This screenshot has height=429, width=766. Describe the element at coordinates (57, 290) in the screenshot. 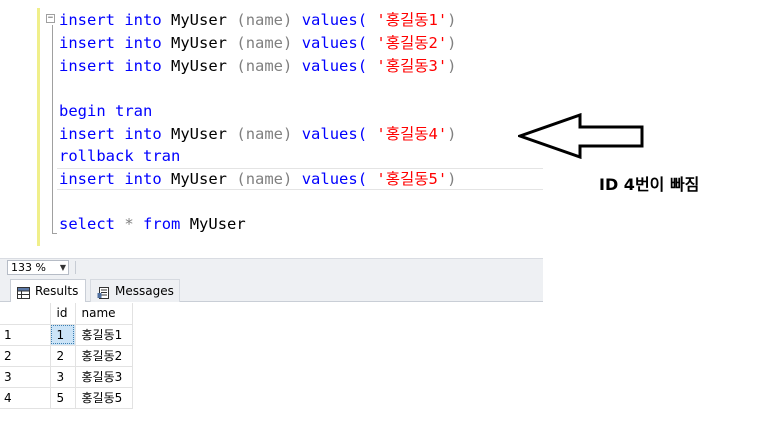

I see `tab-results-label: Results` at that location.